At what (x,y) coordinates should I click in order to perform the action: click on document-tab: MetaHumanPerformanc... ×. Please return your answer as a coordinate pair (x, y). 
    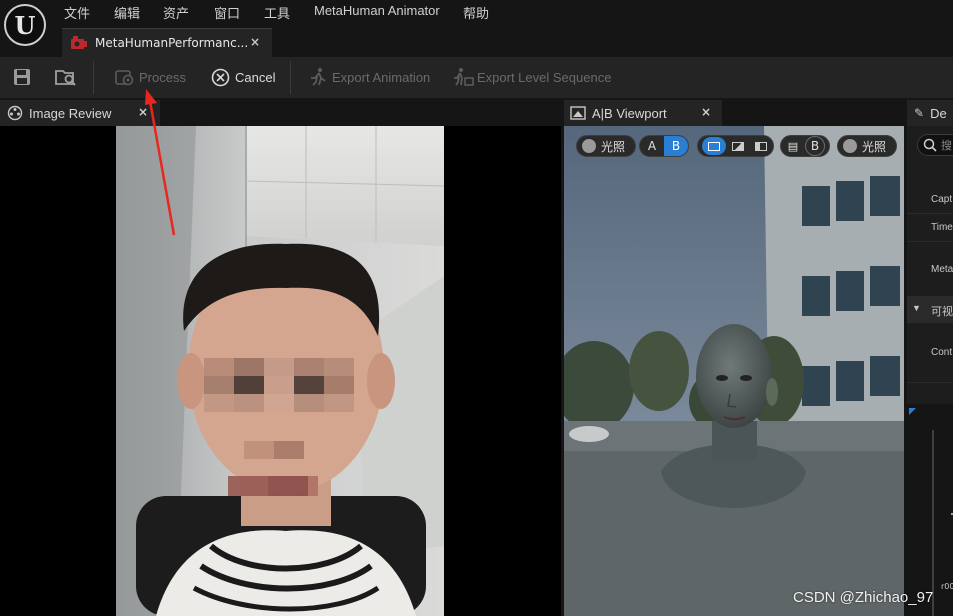
    Looking at the image, I should click on (167, 42).